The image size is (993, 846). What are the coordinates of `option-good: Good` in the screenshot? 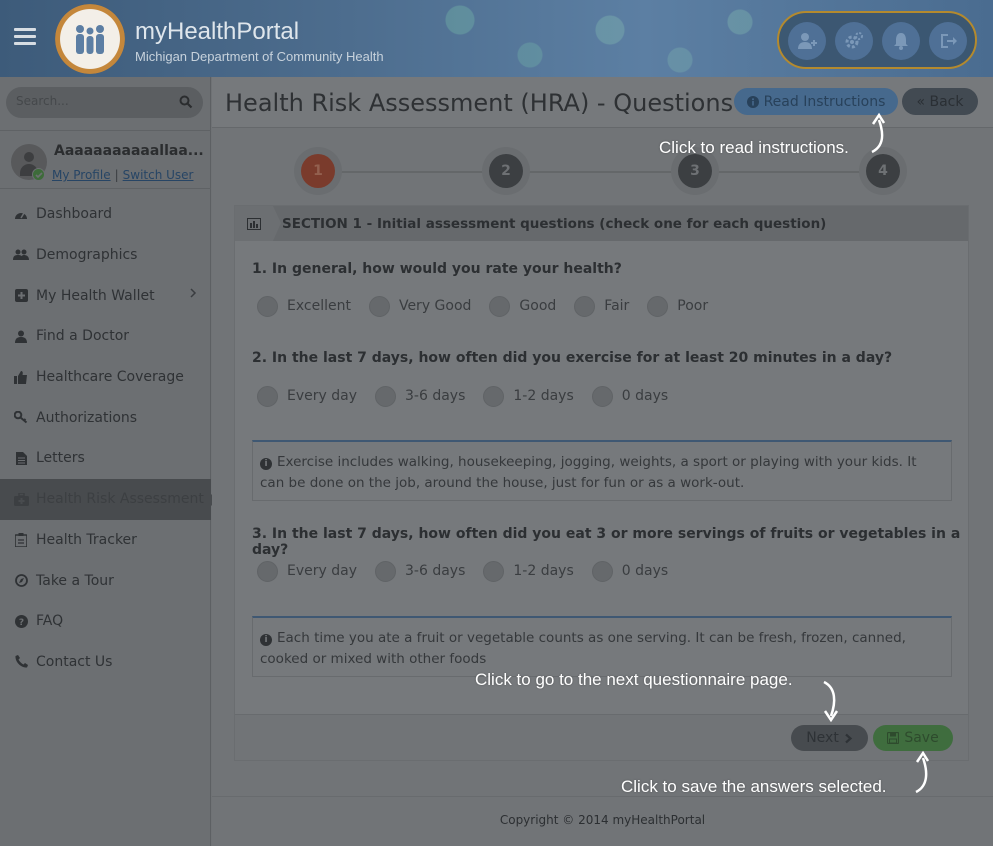 It's located at (522, 306).